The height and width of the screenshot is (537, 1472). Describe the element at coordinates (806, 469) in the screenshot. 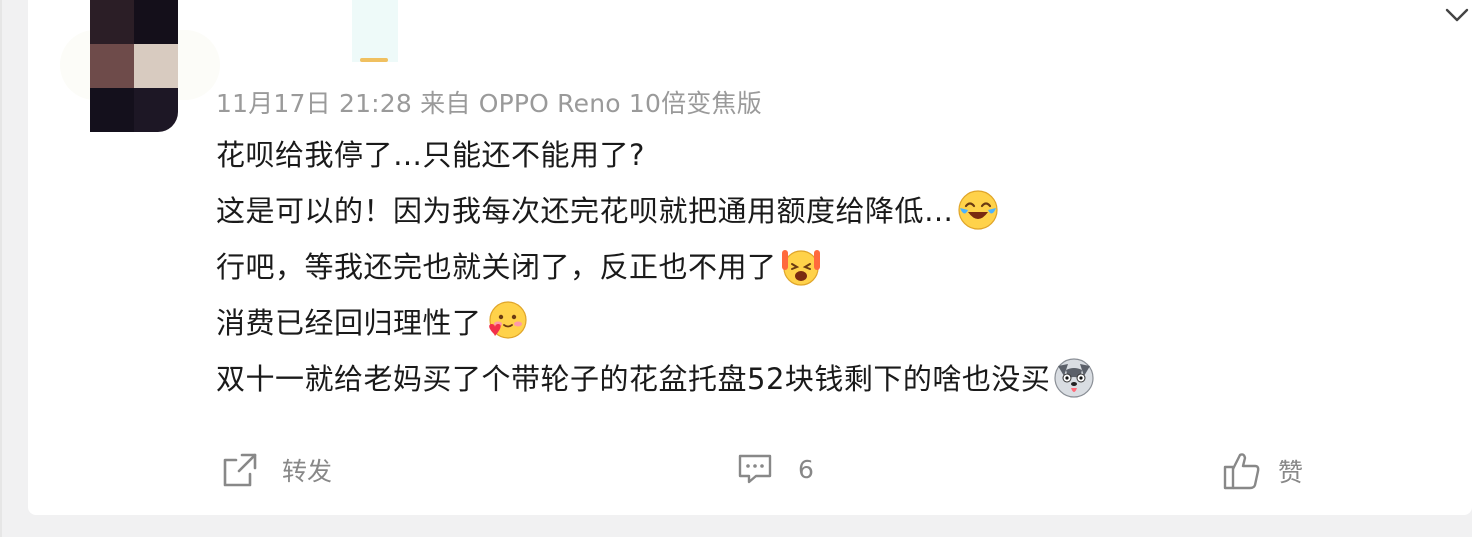

I see `comment-count: 6` at that location.